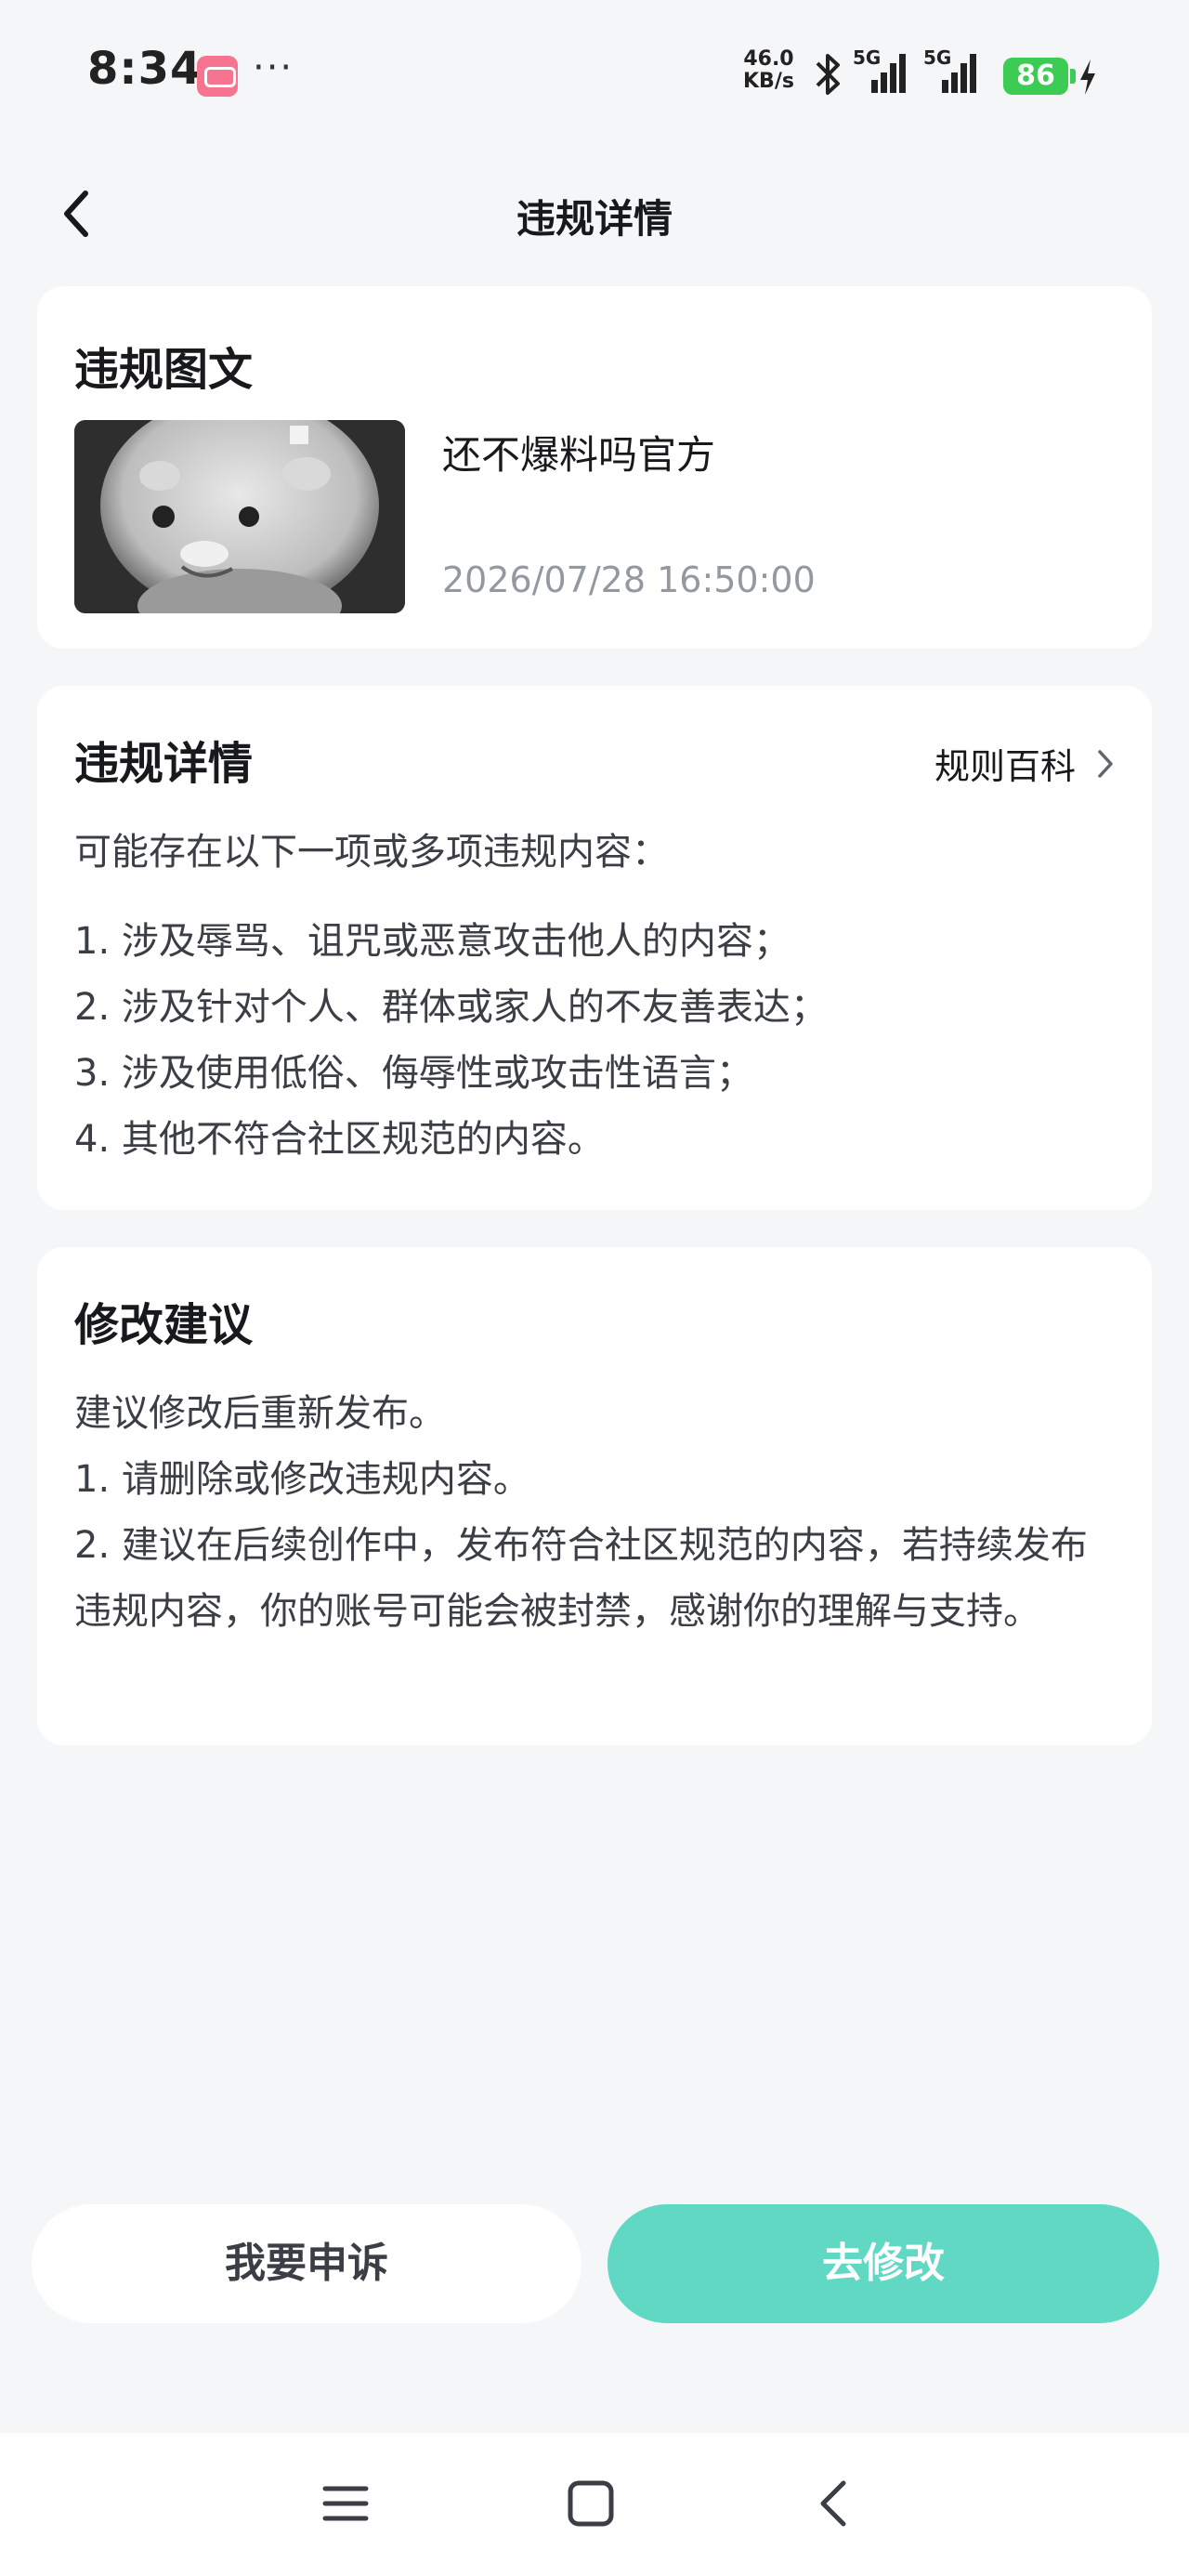 The image size is (1189, 2576). I want to click on section-title-violating-post: 违规图文, so click(164, 370).